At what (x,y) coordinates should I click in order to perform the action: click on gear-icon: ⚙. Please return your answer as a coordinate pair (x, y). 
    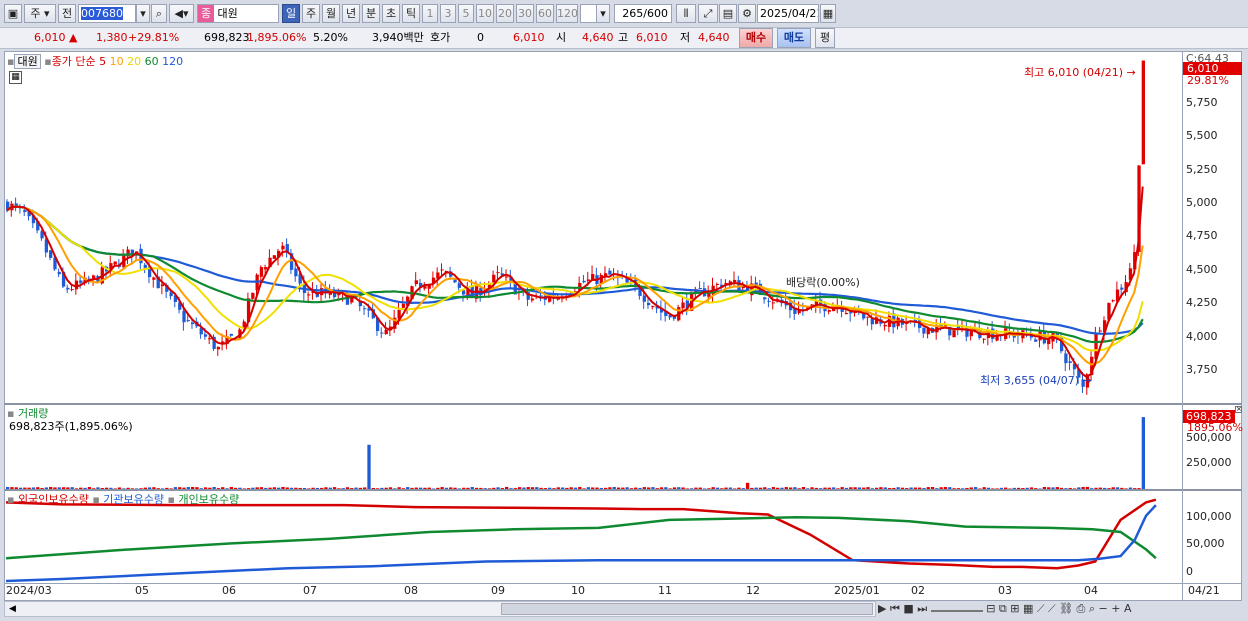
    Looking at the image, I should click on (747, 13).